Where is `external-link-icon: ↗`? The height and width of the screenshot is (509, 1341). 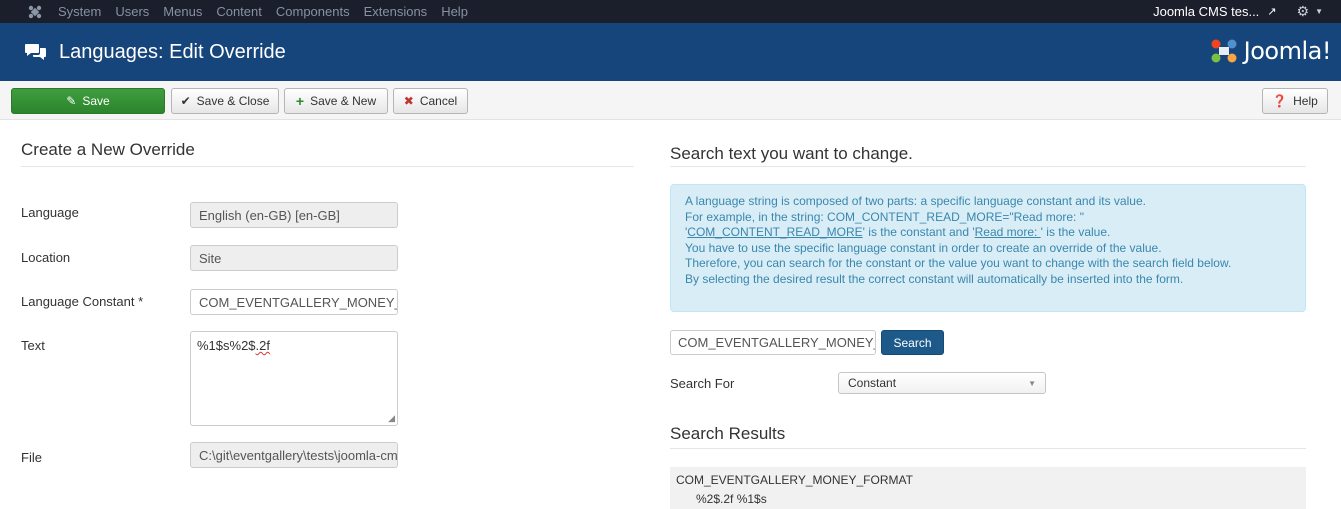 external-link-icon: ↗ is located at coordinates (1271, 11).